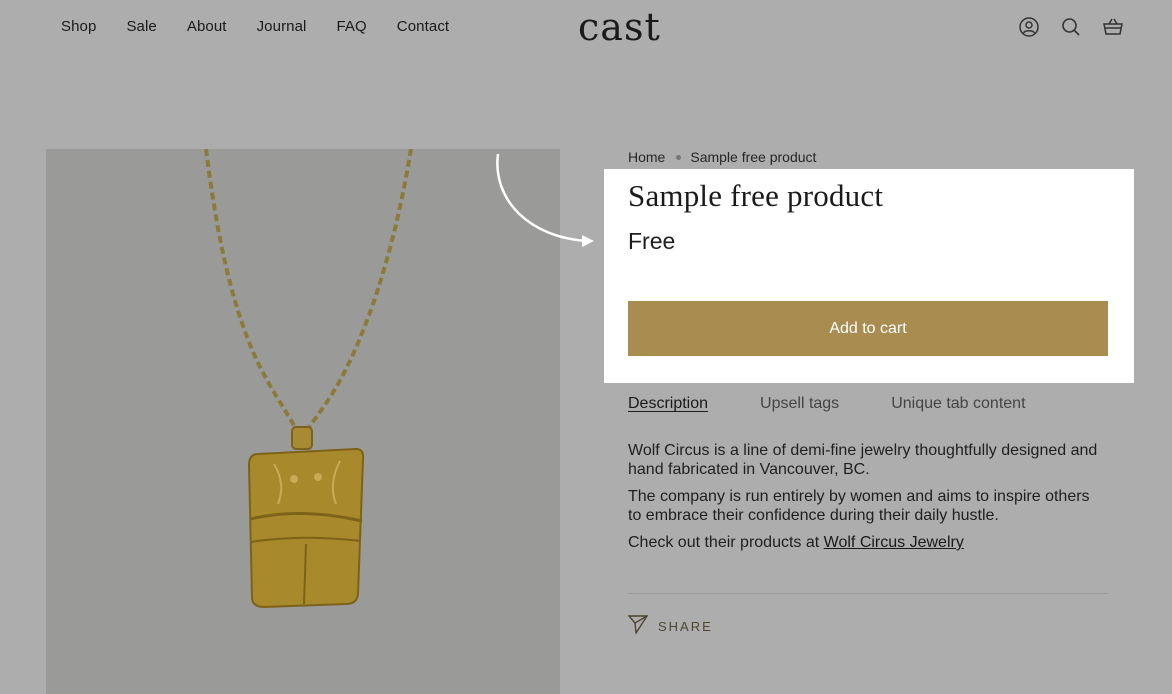  What do you see at coordinates (868, 593) in the screenshot?
I see `divider` at bounding box center [868, 593].